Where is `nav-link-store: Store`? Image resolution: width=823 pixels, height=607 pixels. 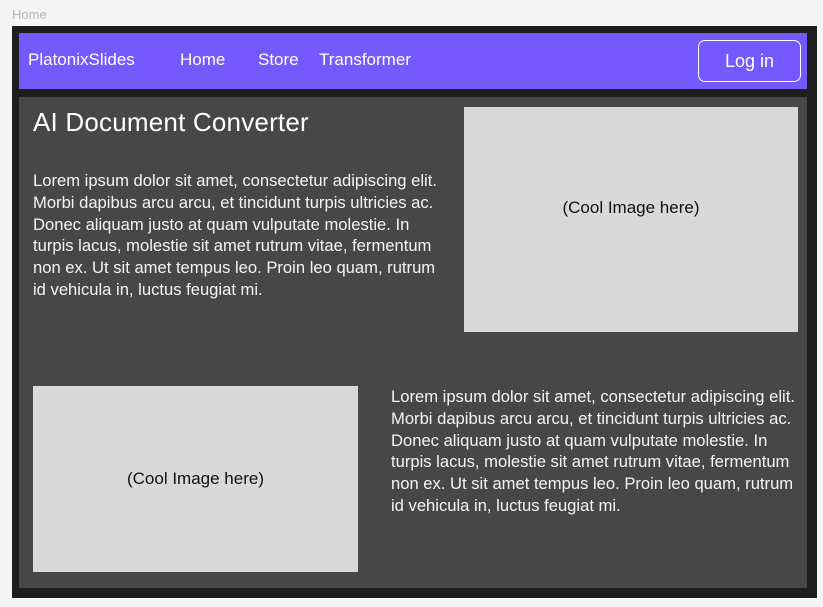 nav-link-store: Store is located at coordinates (278, 61).